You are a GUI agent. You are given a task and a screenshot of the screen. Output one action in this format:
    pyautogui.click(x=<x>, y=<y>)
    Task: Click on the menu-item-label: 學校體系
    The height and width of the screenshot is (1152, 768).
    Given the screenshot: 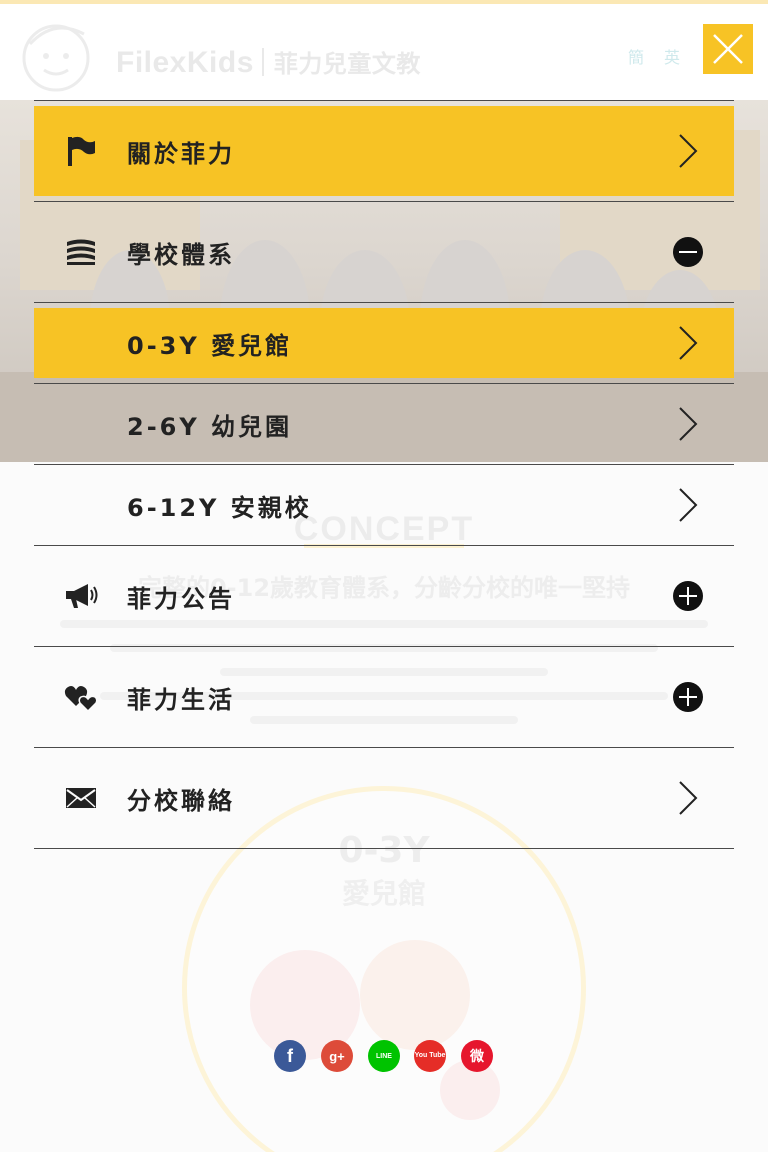 What is the action you would take?
    pyautogui.click(x=181, y=254)
    